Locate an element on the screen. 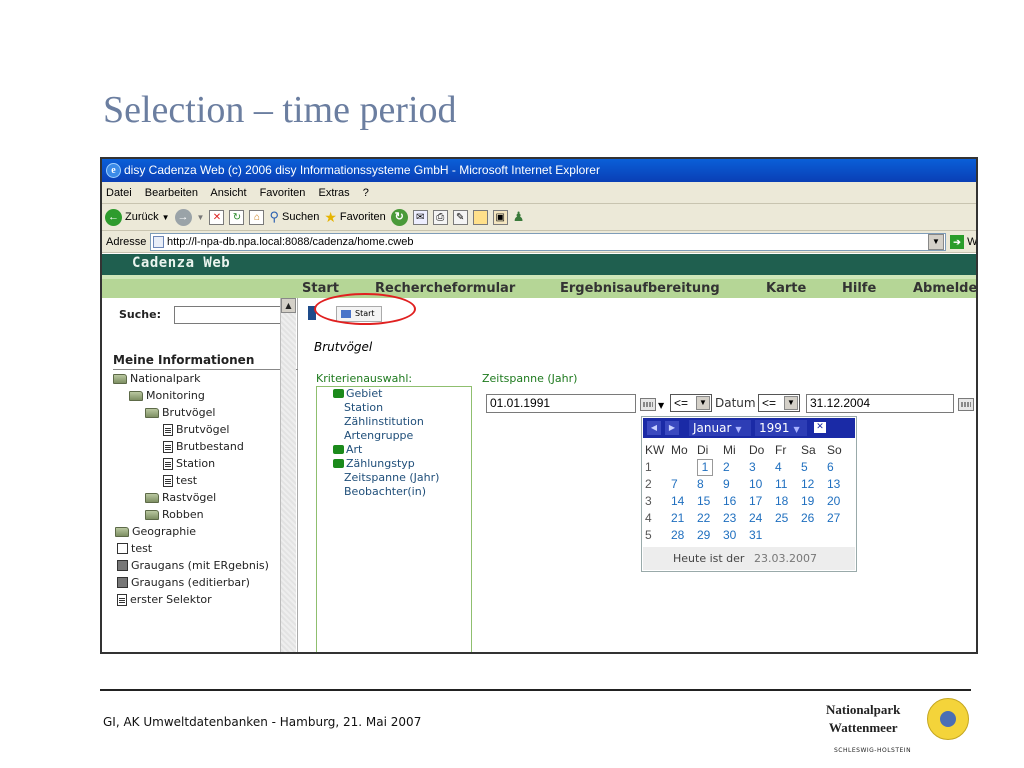  calendar-day: 28 is located at coordinates (684, 535).